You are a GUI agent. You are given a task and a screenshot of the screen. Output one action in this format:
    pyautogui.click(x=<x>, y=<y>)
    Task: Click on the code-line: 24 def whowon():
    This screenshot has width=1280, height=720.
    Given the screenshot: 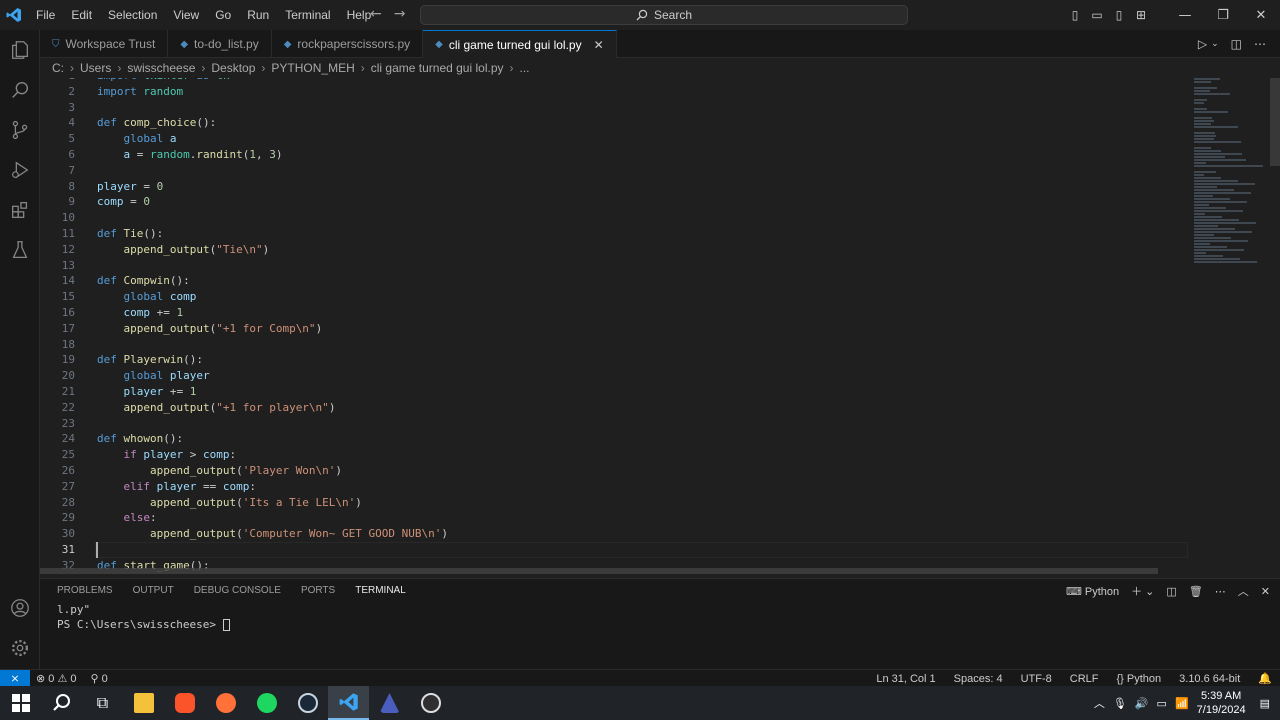 What is the action you would take?
    pyautogui.click(x=614, y=439)
    